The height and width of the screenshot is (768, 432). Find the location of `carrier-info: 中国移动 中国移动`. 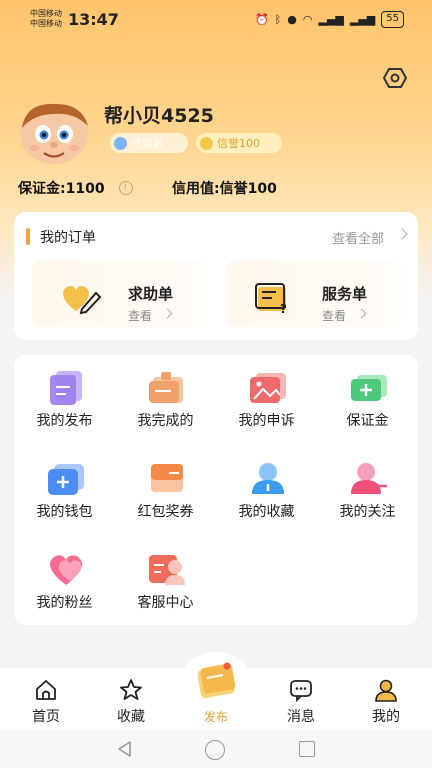

carrier-info: 中国移动 中国移动 is located at coordinates (46, 19).